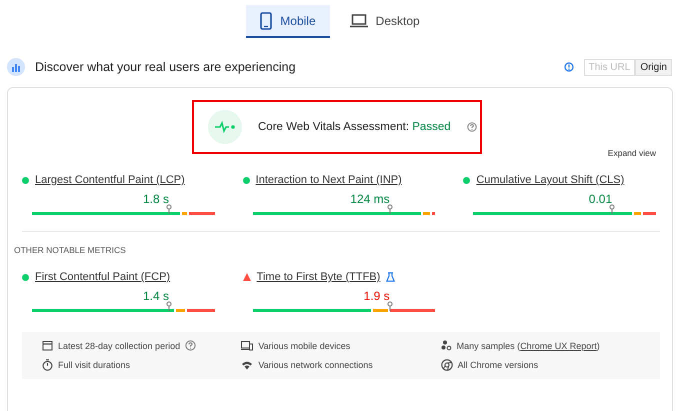  I want to click on report-link: Chrome UX Report, so click(558, 345).